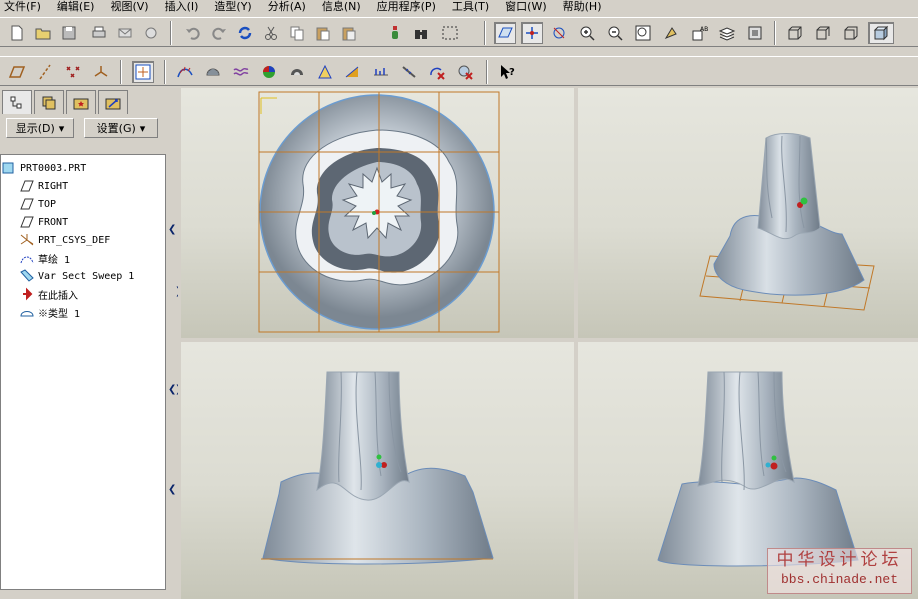  What do you see at coordinates (74, 240) in the screenshot?
I see `tree-item-label: PRT_CSYS_DEF` at bounding box center [74, 240].